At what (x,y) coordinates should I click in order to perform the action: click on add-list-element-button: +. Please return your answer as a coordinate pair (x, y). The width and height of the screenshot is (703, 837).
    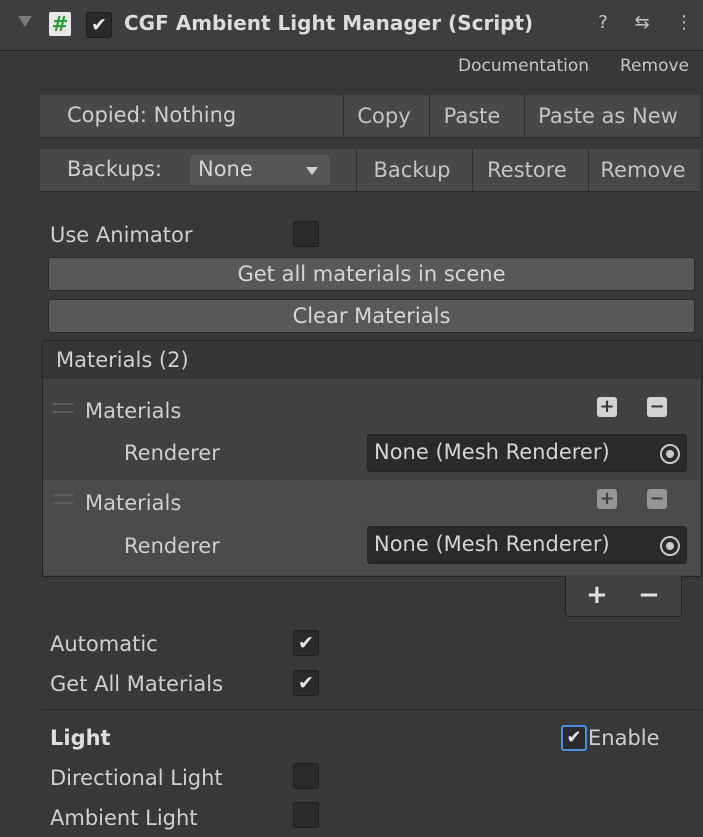
    Looking at the image, I should click on (597, 595).